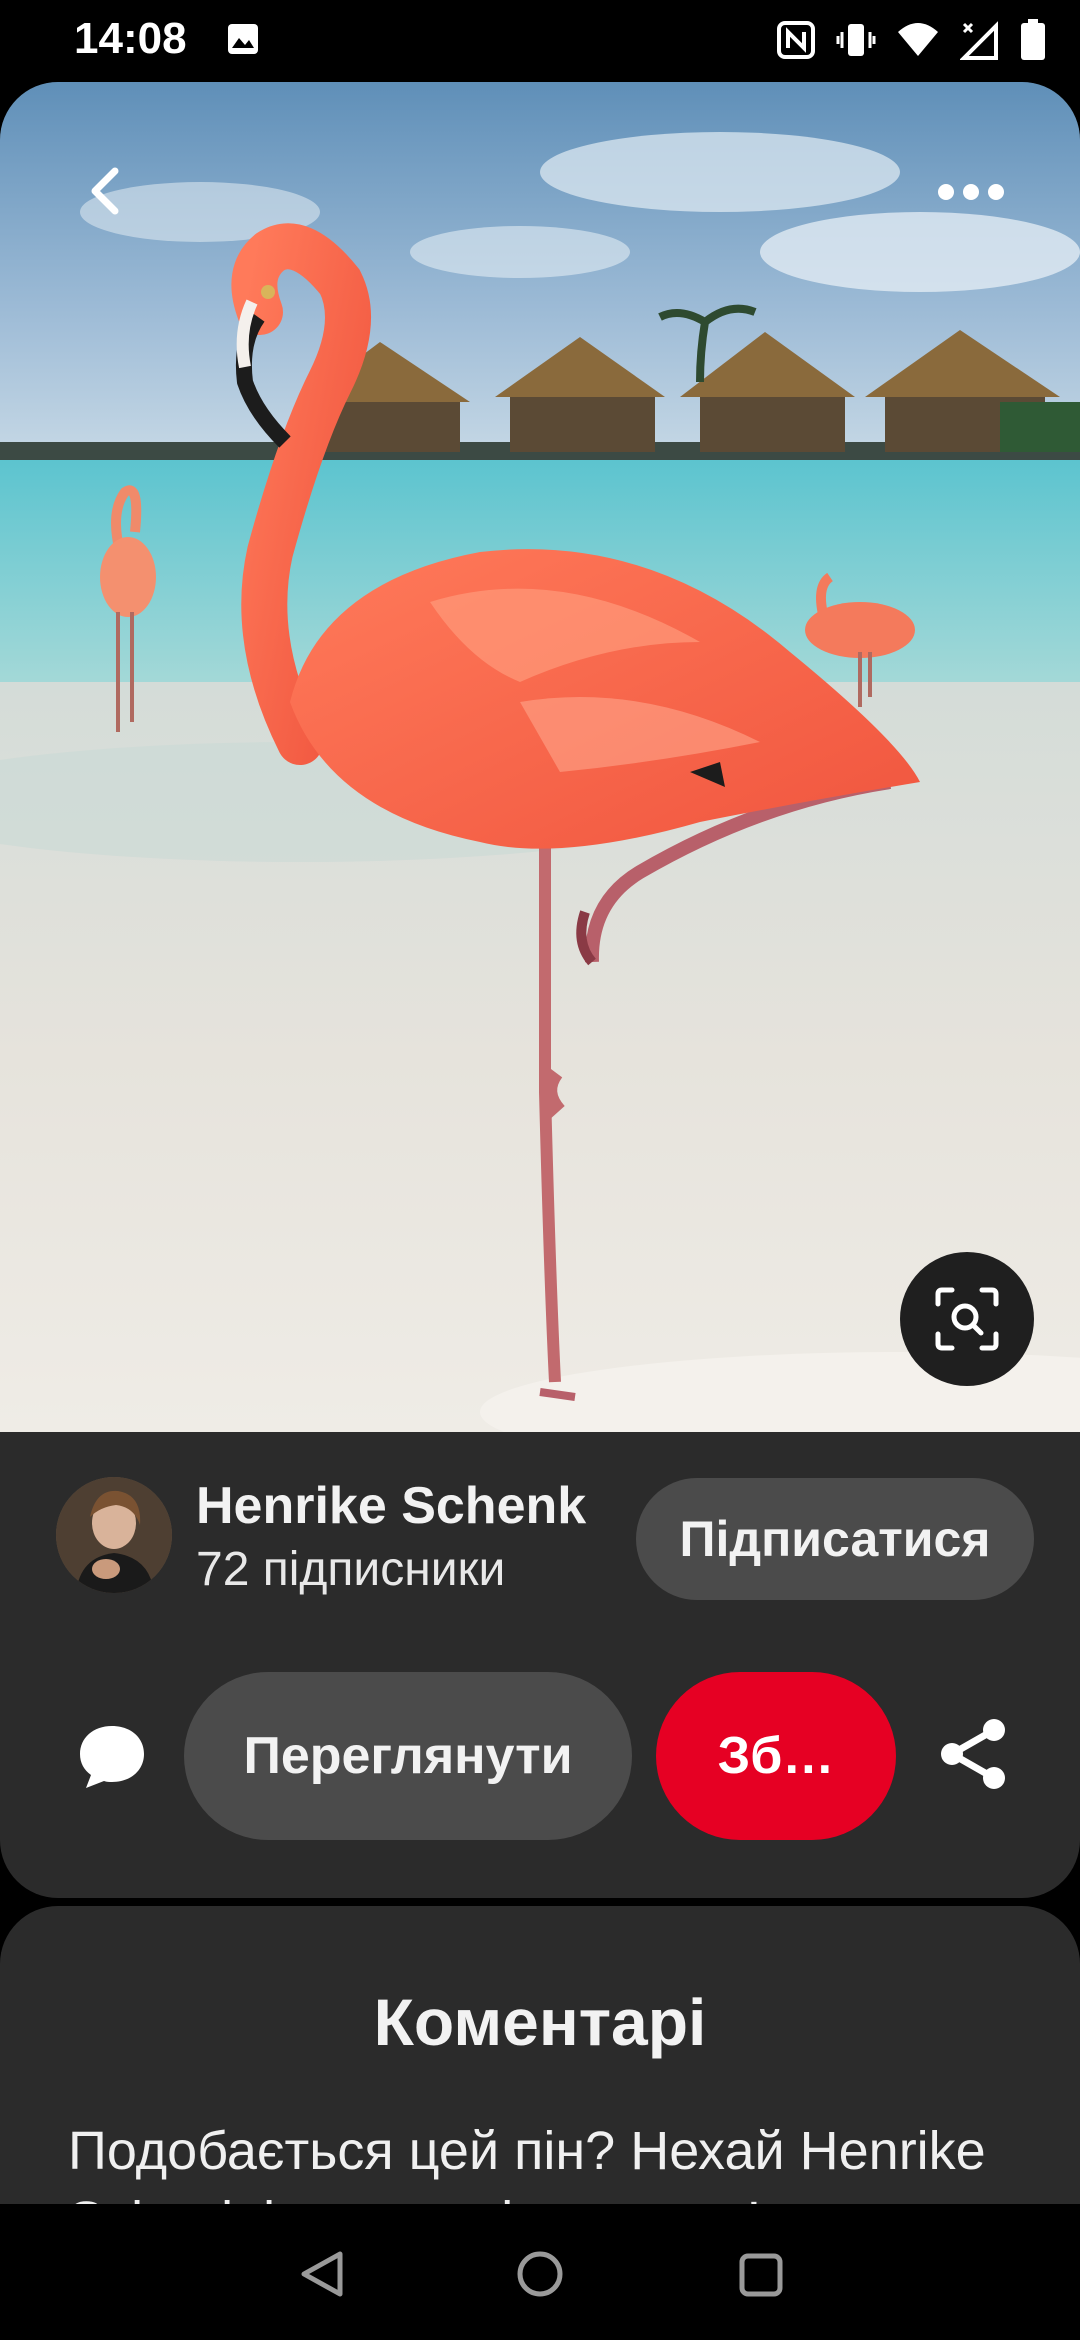 This screenshot has height=2340, width=1080. Describe the element at coordinates (130, 38) in the screenshot. I see `status-time: 14:08` at that location.